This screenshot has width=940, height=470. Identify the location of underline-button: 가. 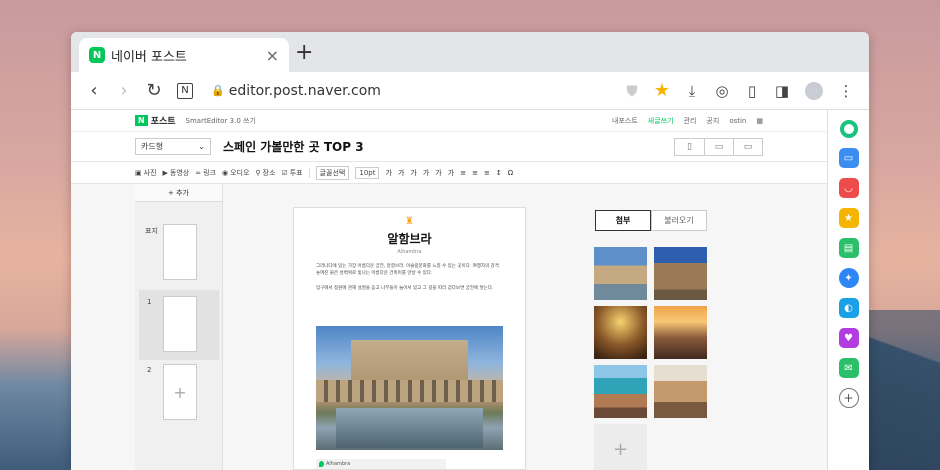
(413, 173).